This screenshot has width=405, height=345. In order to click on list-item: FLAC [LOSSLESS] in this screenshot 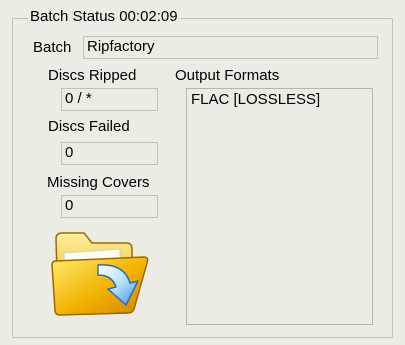, I will do `click(279, 100)`.